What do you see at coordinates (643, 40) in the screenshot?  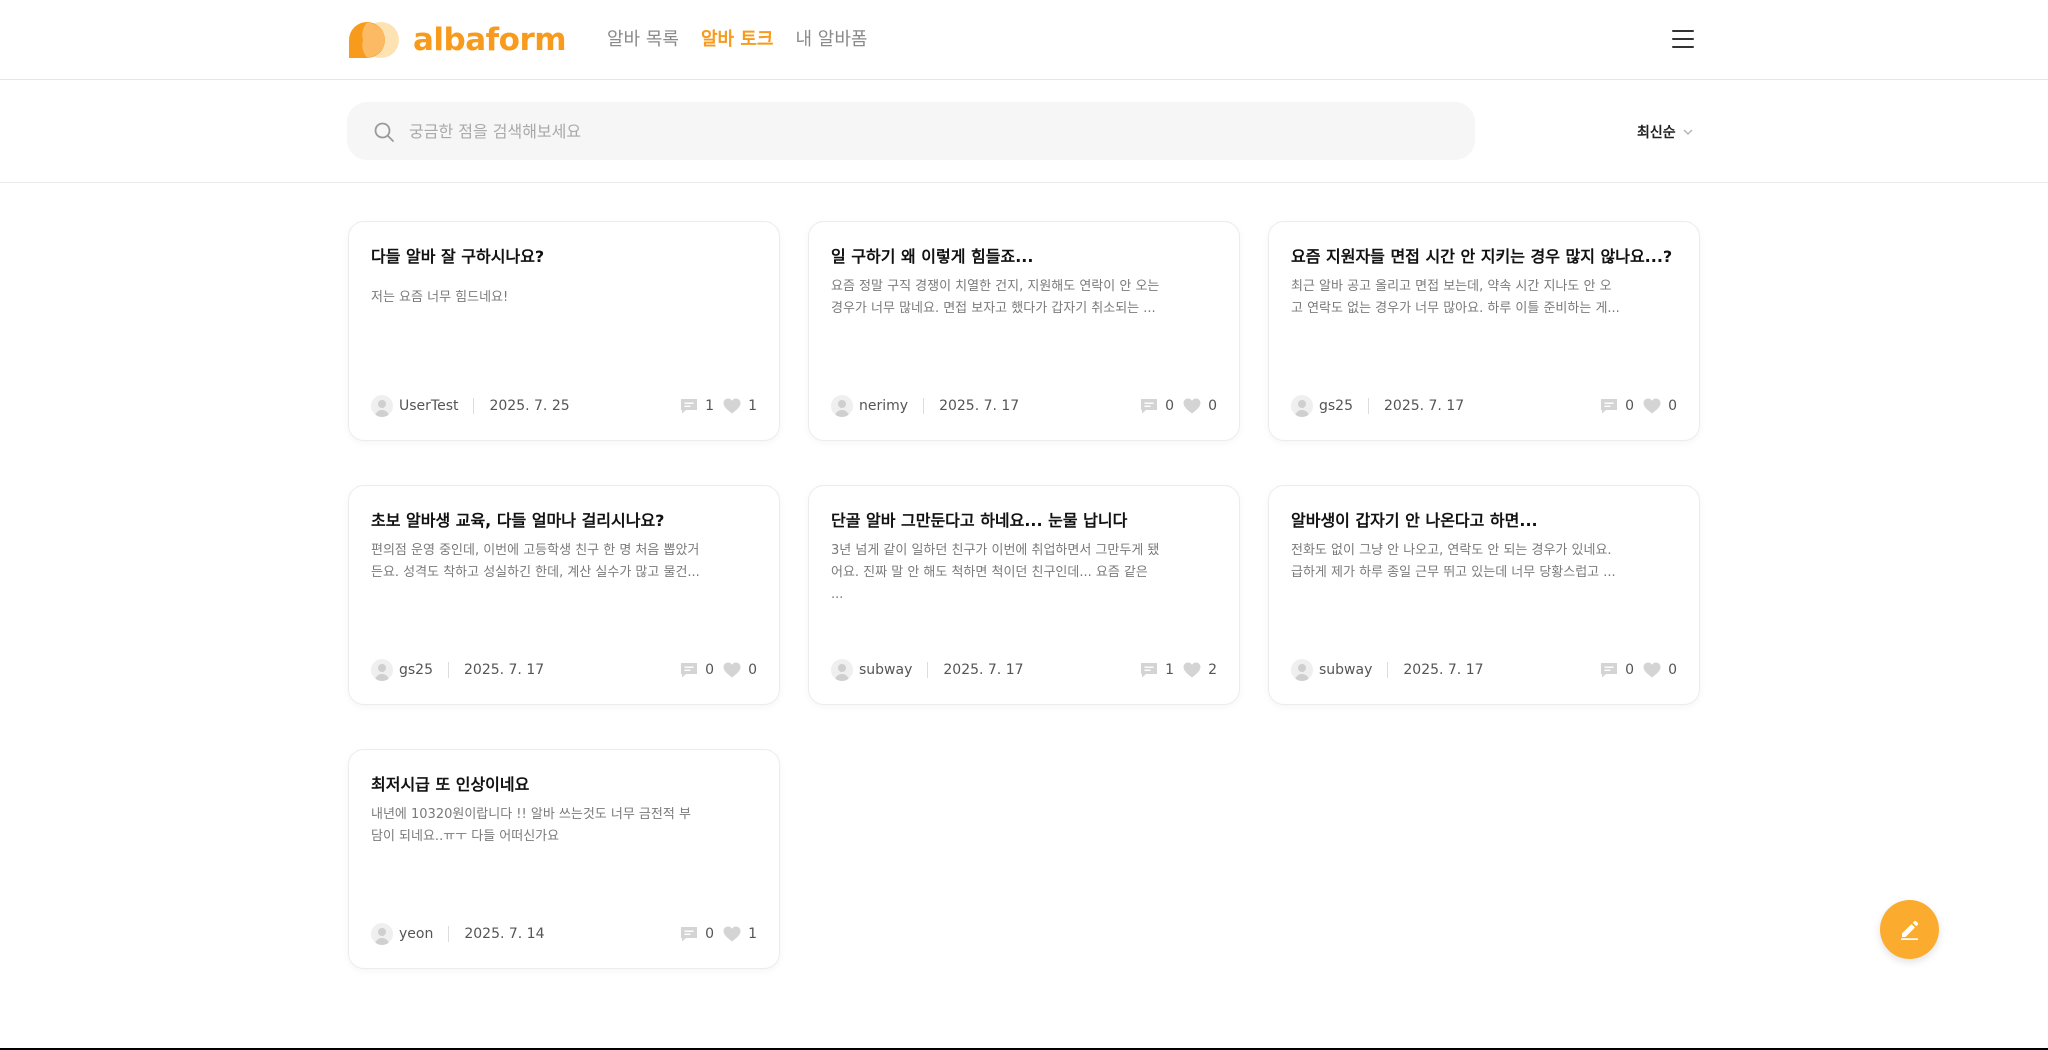 I see `nav-item-job-list: 알바 목록` at bounding box center [643, 40].